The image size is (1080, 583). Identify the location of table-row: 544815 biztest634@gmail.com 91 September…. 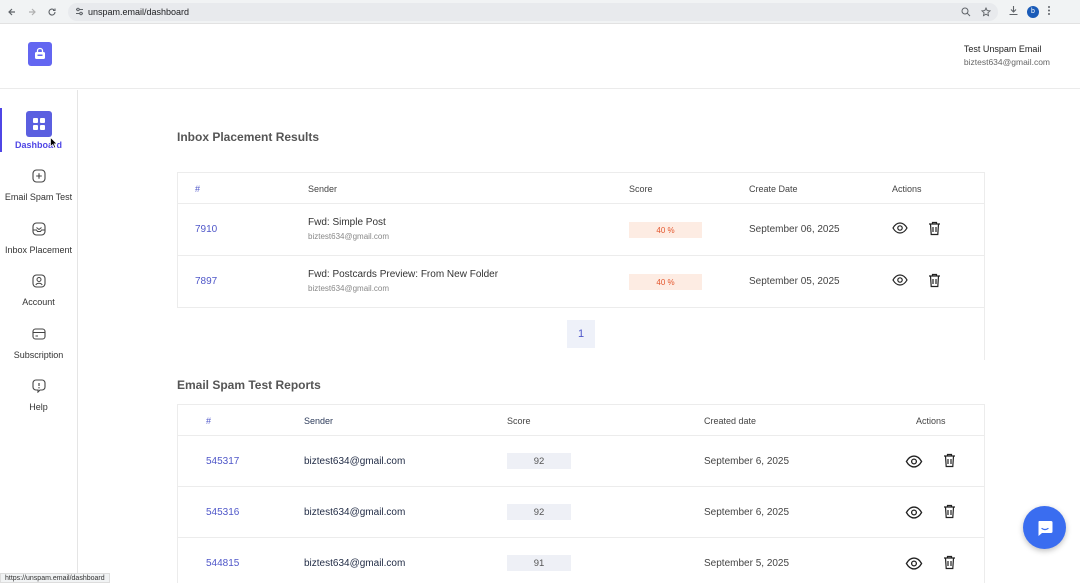
(581, 560).